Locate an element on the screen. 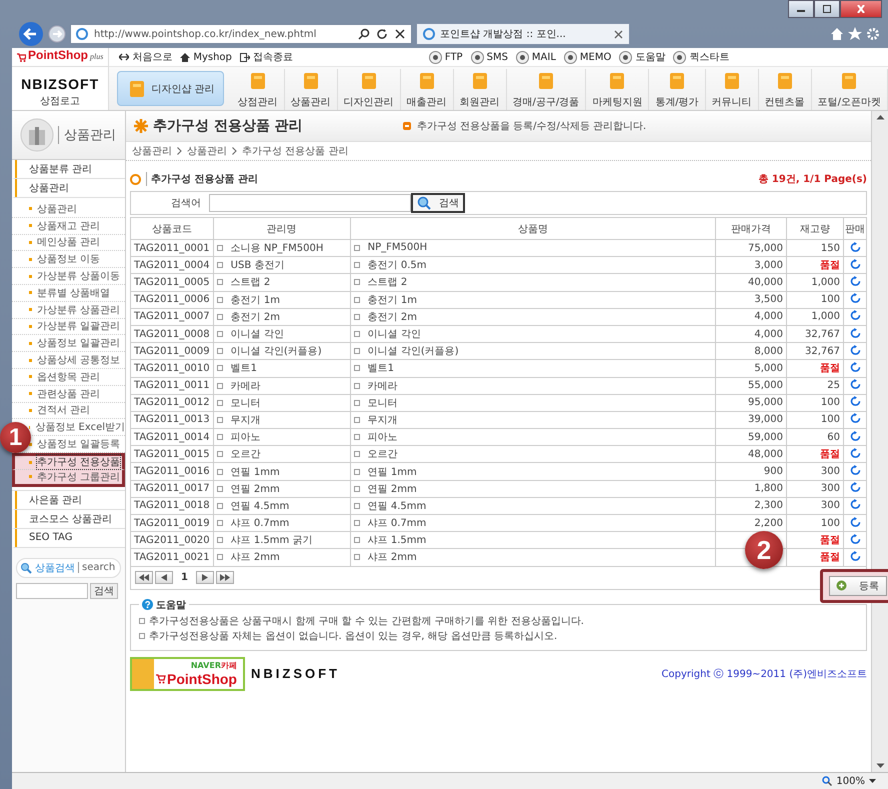 The width and height of the screenshot is (888, 789). caret-icon is located at coordinates (872, 781).